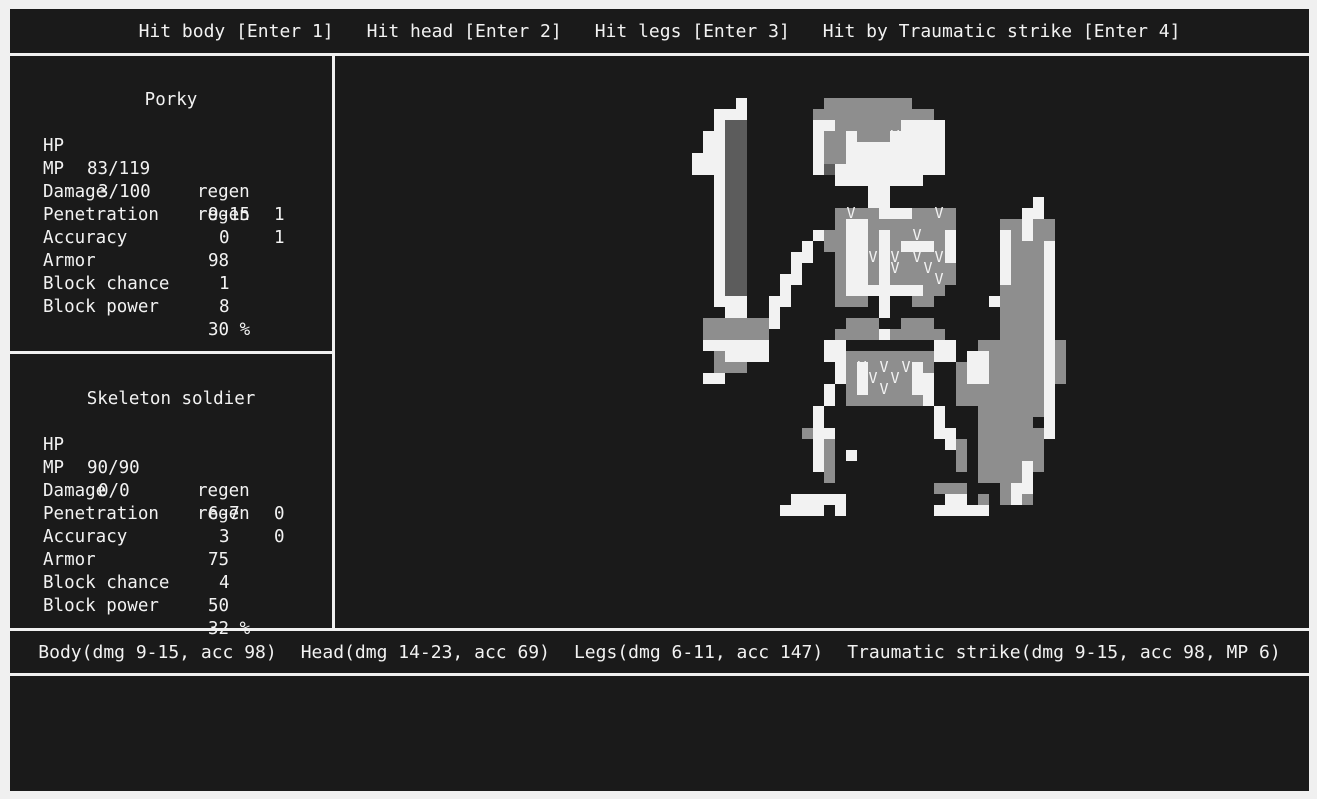  Describe the element at coordinates (692, 31) in the screenshot. I see `hit-legs-action: Hit legs [Enter 3]` at that location.